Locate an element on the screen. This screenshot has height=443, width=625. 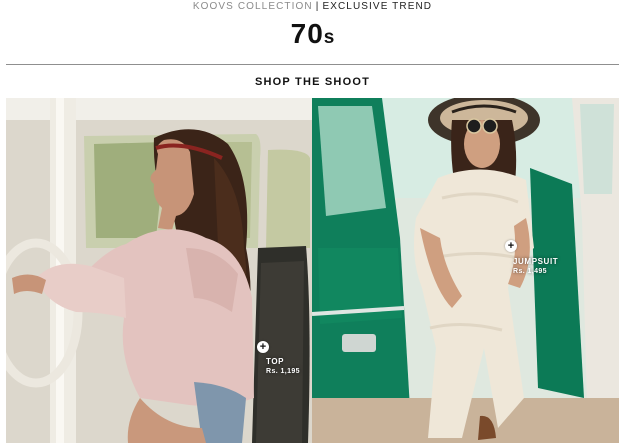
hotspot-jumpsuit-label: JUMPSUIT Rs. 1,495 is located at coordinates (535, 267).